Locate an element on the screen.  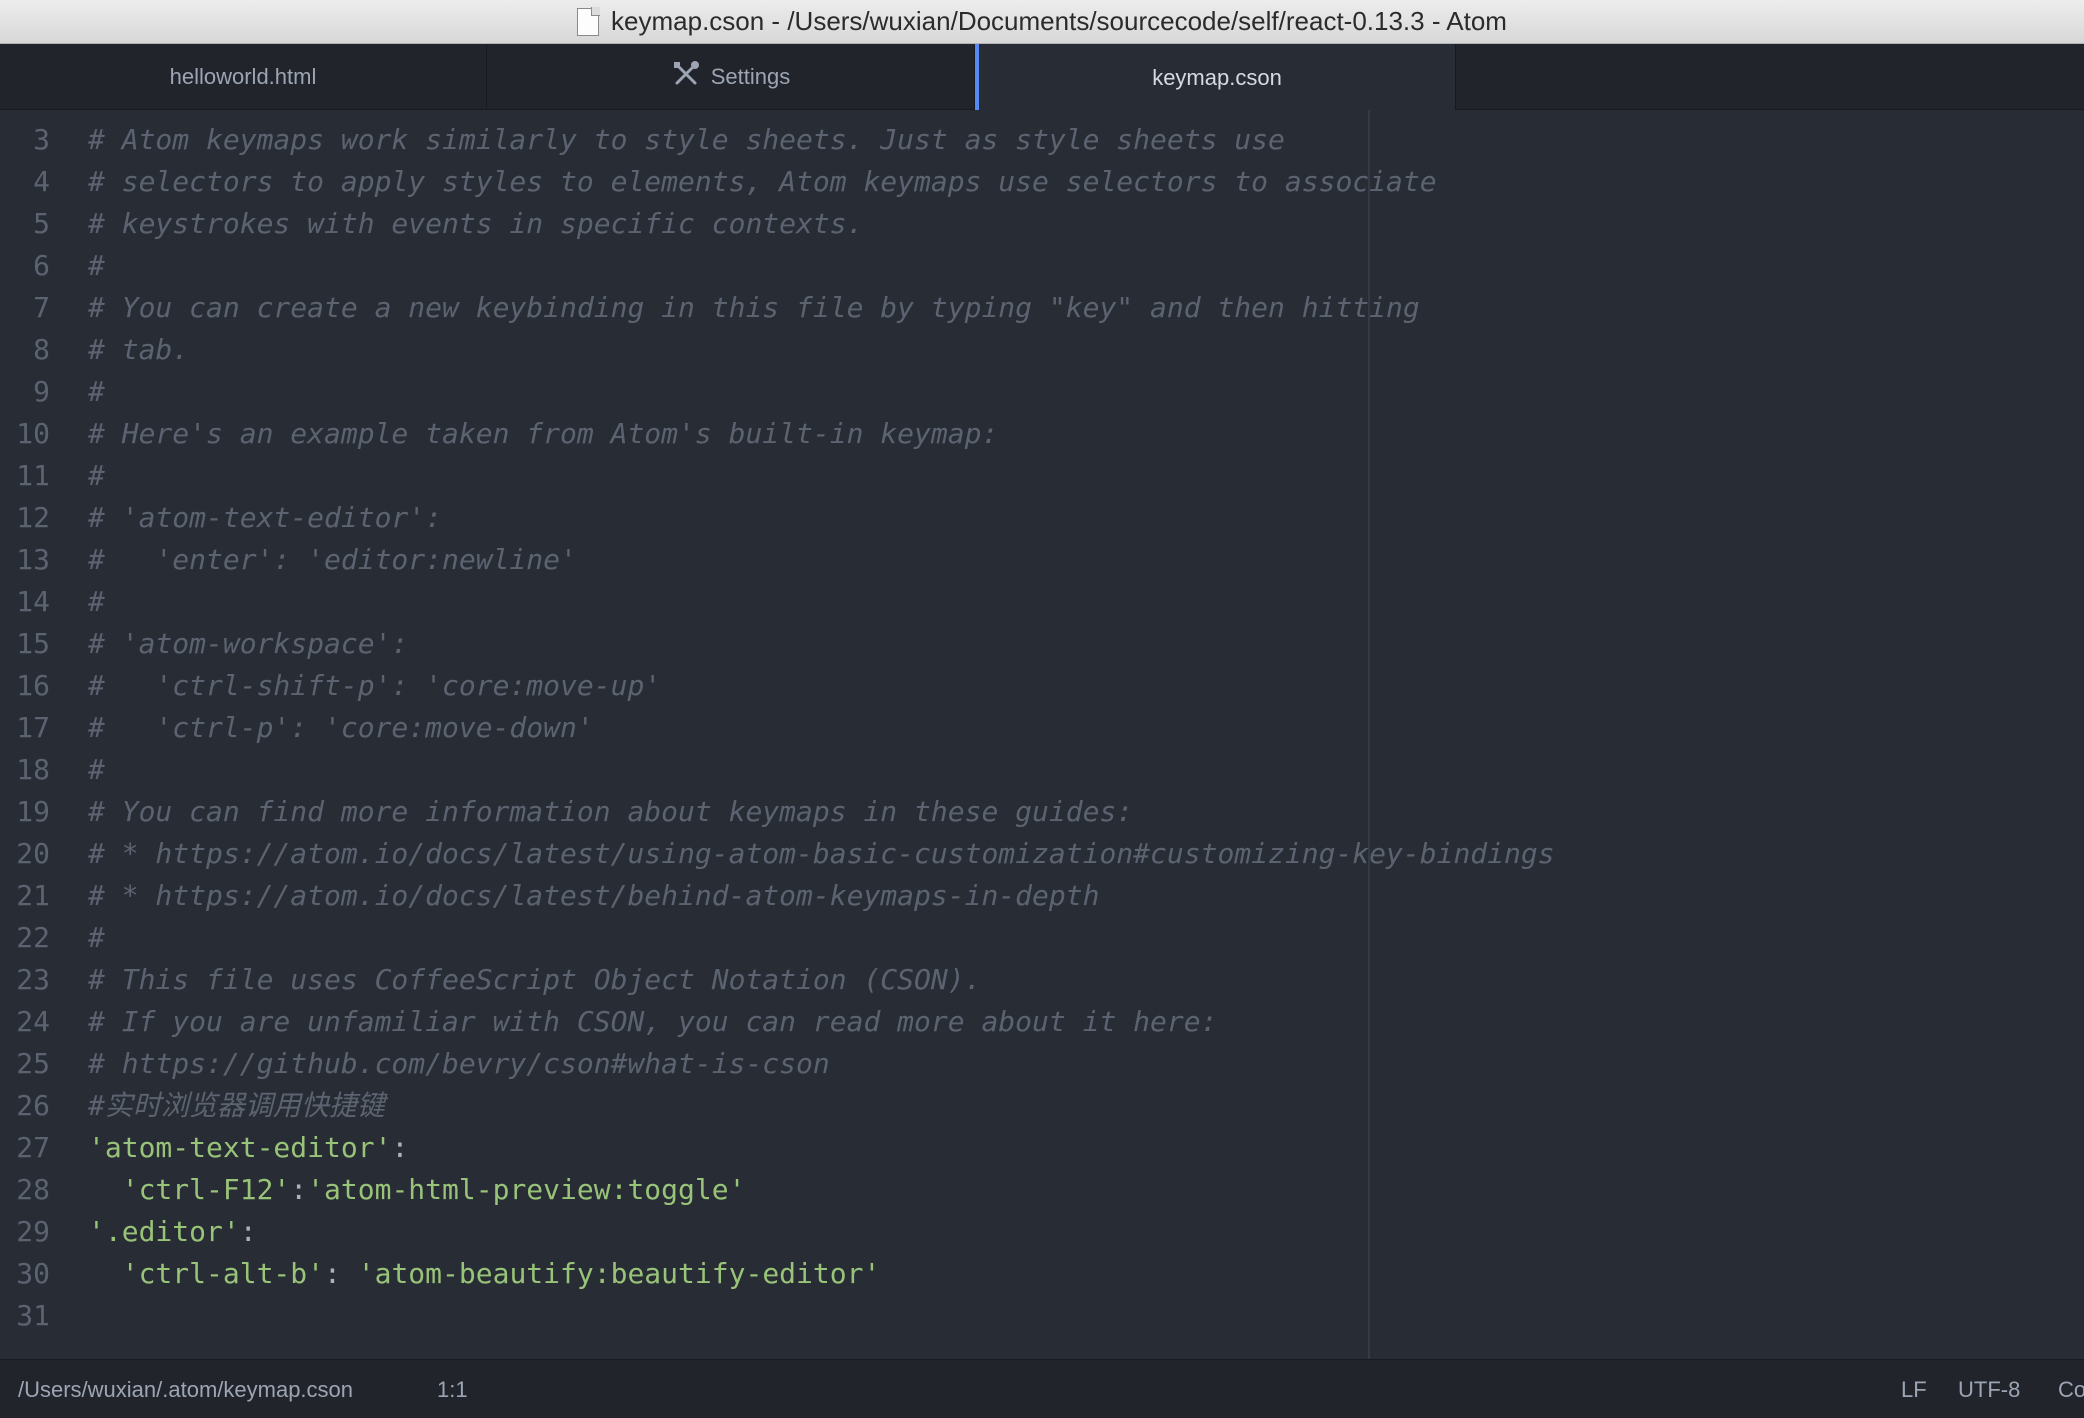
line-content: # tab. is located at coordinates (138, 350).